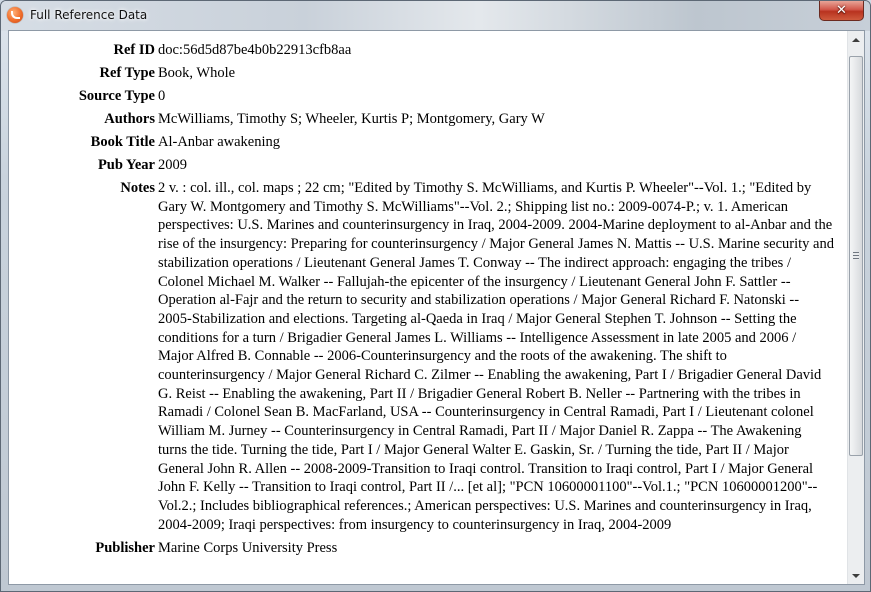 Image resolution: width=871 pixels, height=592 pixels. I want to click on vertical-scrollbar, so click(855, 307).